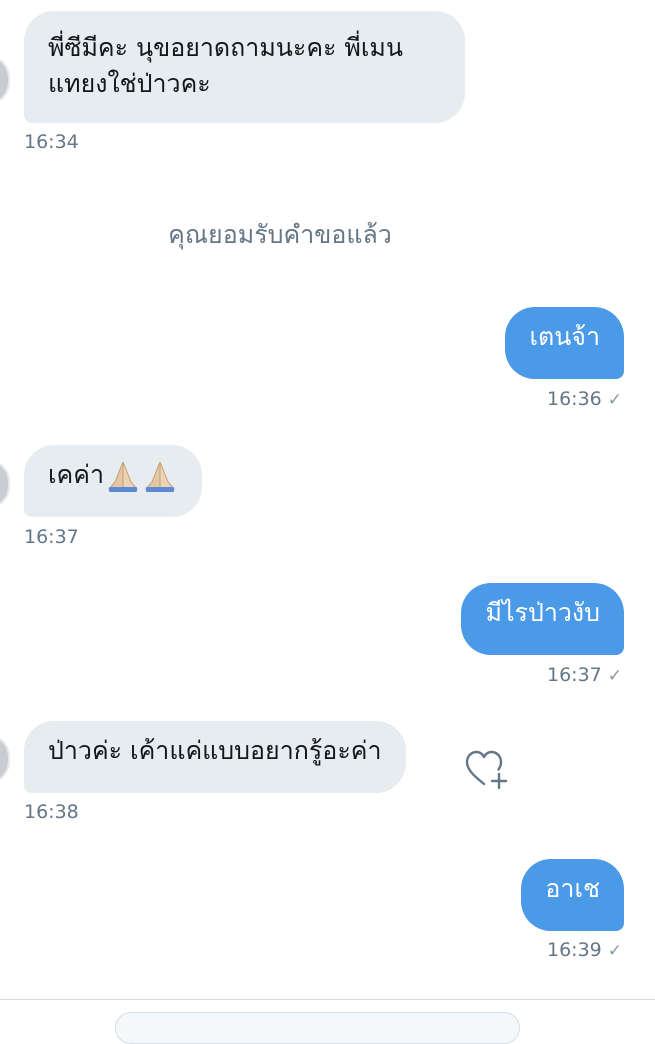  What do you see at coordinates (51, 142) in the screenshot?
I see `message-timestamp: 16:34` at bounding box center [51, 142].